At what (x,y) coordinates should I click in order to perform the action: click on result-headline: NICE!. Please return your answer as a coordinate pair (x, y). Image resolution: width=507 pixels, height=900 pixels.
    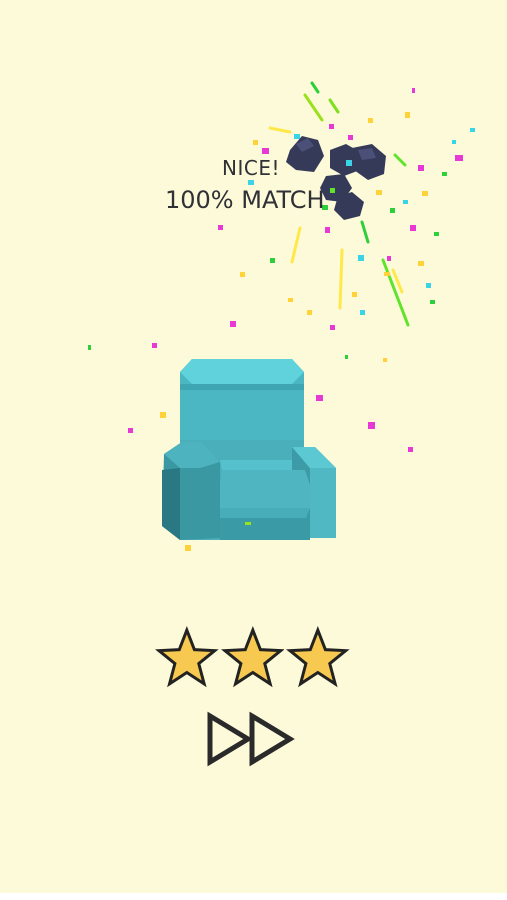
    Looking at the image, I should click on (251, 168).